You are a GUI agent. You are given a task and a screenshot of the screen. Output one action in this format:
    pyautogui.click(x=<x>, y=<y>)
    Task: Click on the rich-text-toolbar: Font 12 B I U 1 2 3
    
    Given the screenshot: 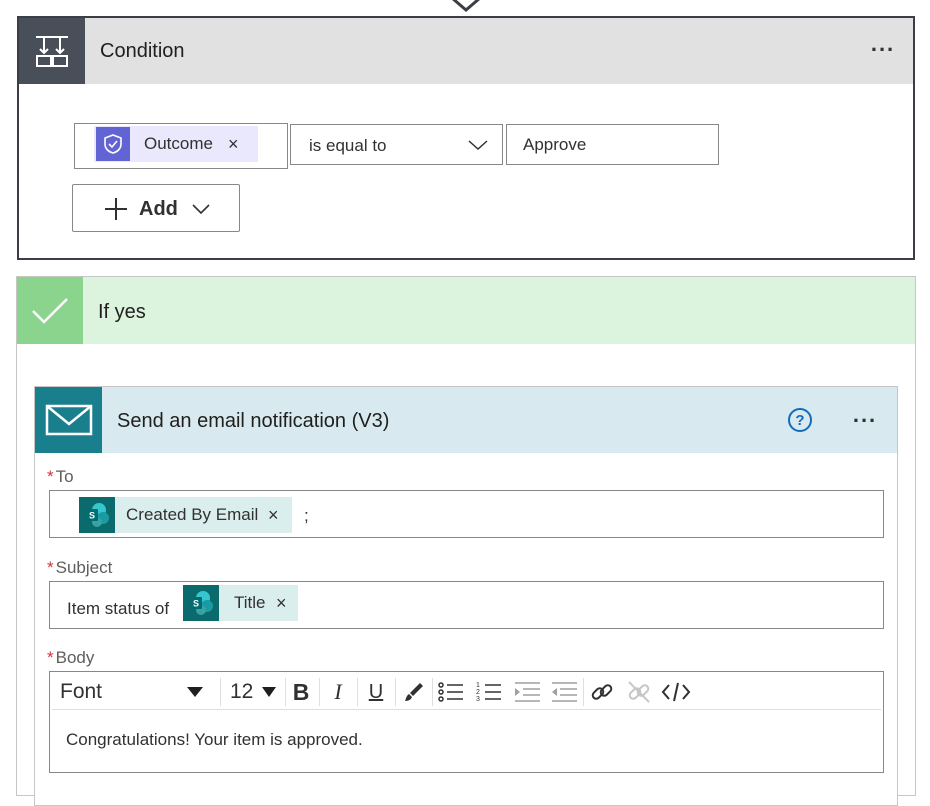 What is the action you would take?
    pyautogui.click(x=466, y=692)
    